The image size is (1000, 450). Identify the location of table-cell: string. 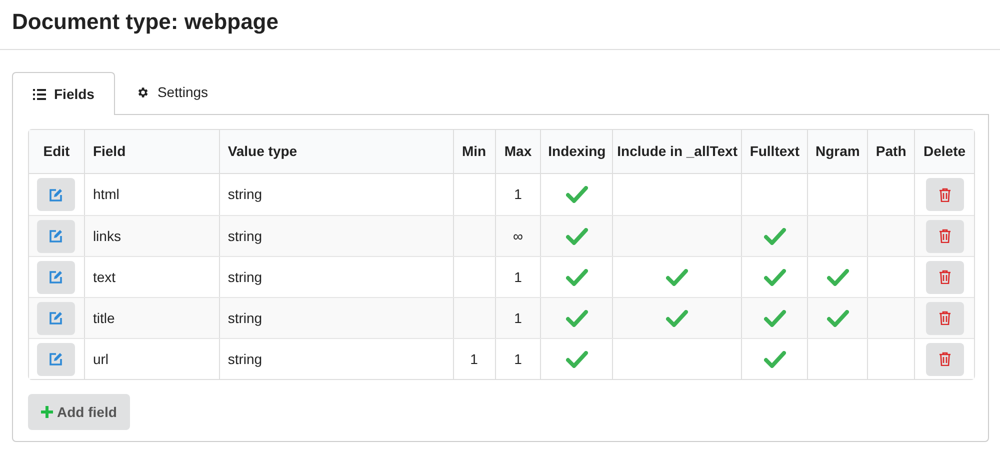
(335, 359).